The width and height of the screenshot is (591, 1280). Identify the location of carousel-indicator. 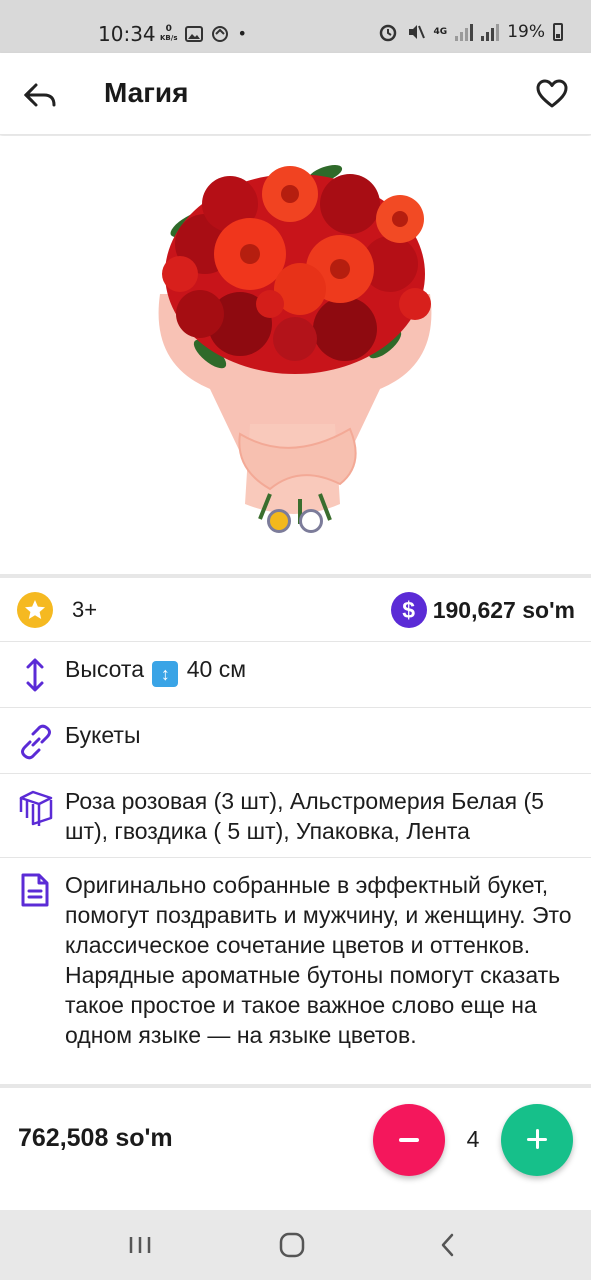
(295, 521).